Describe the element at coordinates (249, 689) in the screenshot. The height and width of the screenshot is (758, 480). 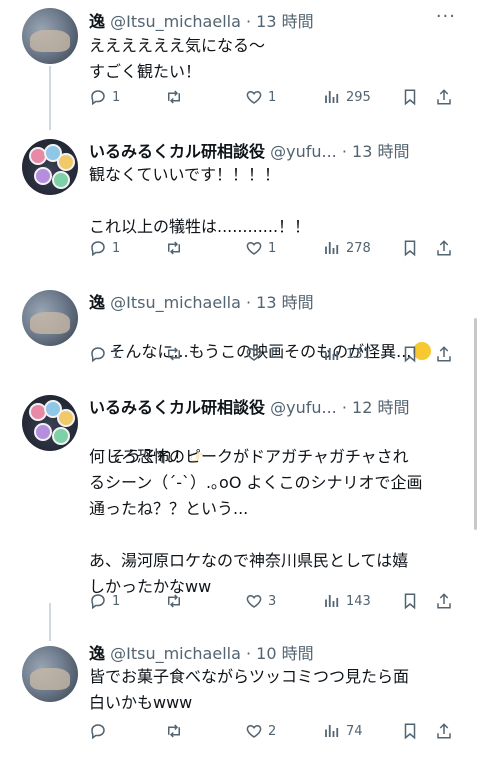
I see `tweet-text: 皆でお菓子食べながらツッコミつつ見たら面 白いかもwww` at that location.